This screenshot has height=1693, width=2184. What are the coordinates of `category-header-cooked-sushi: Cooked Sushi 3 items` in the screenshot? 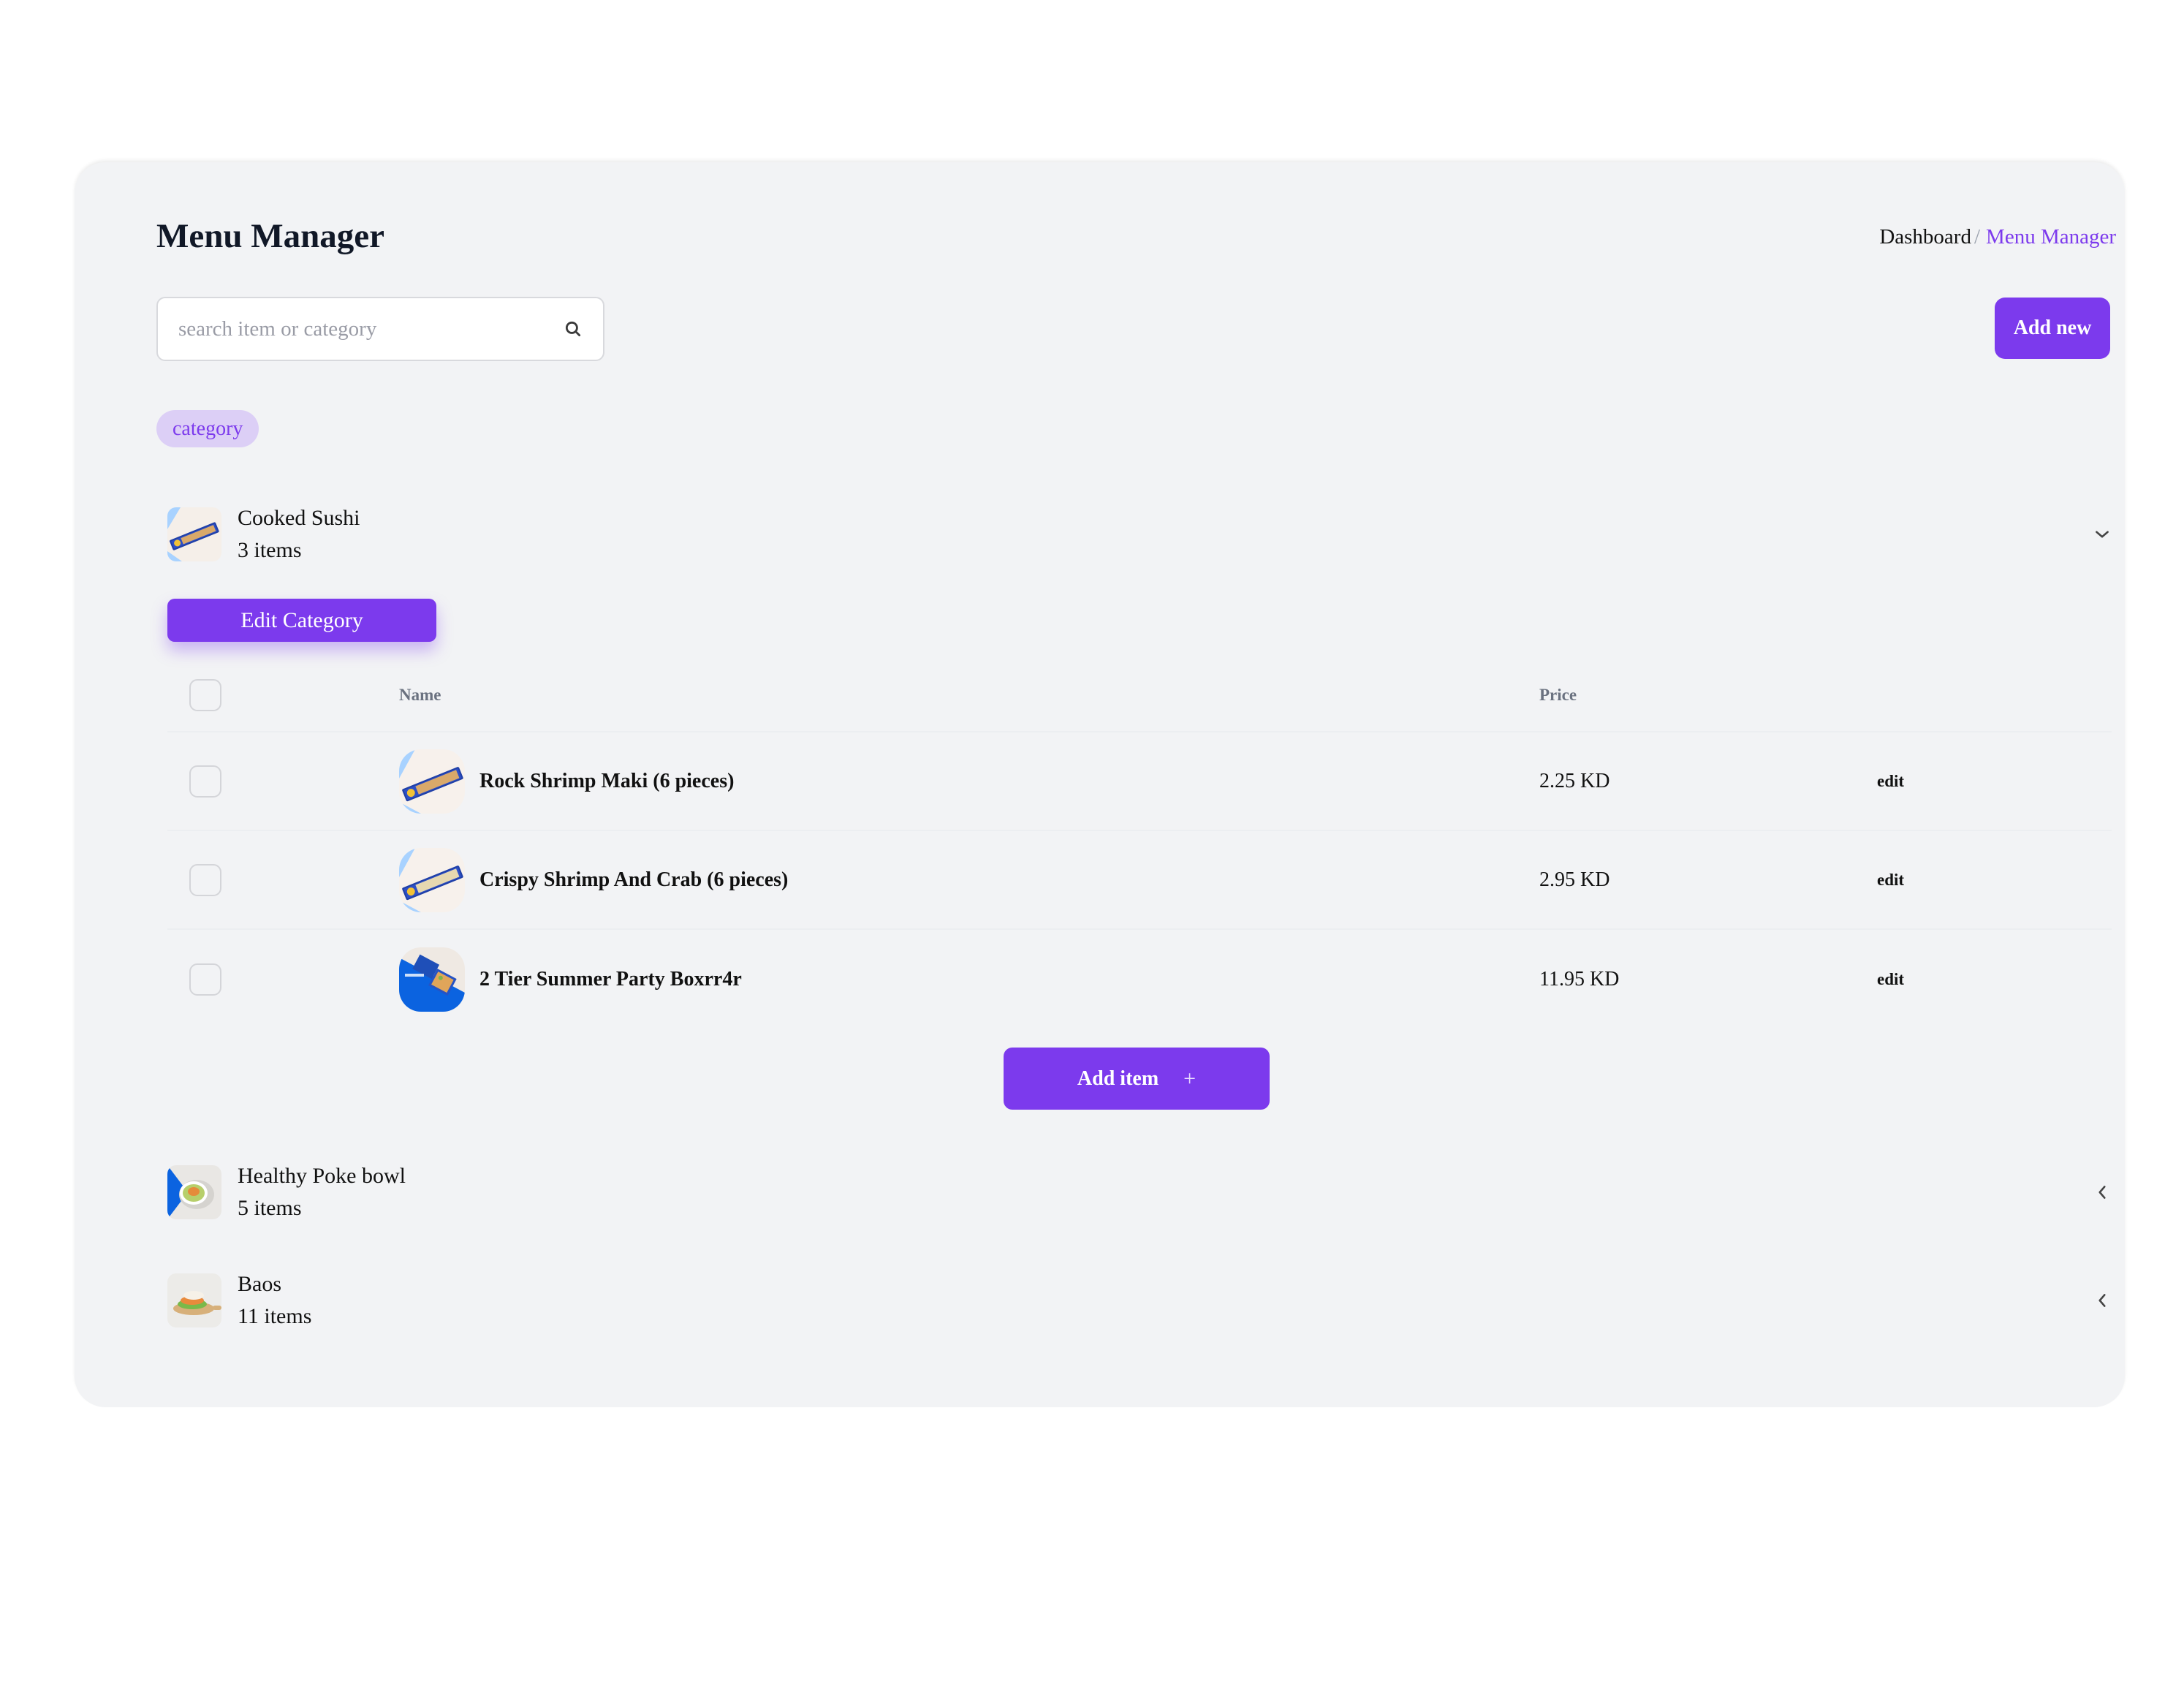 It's located at (1139, 534).